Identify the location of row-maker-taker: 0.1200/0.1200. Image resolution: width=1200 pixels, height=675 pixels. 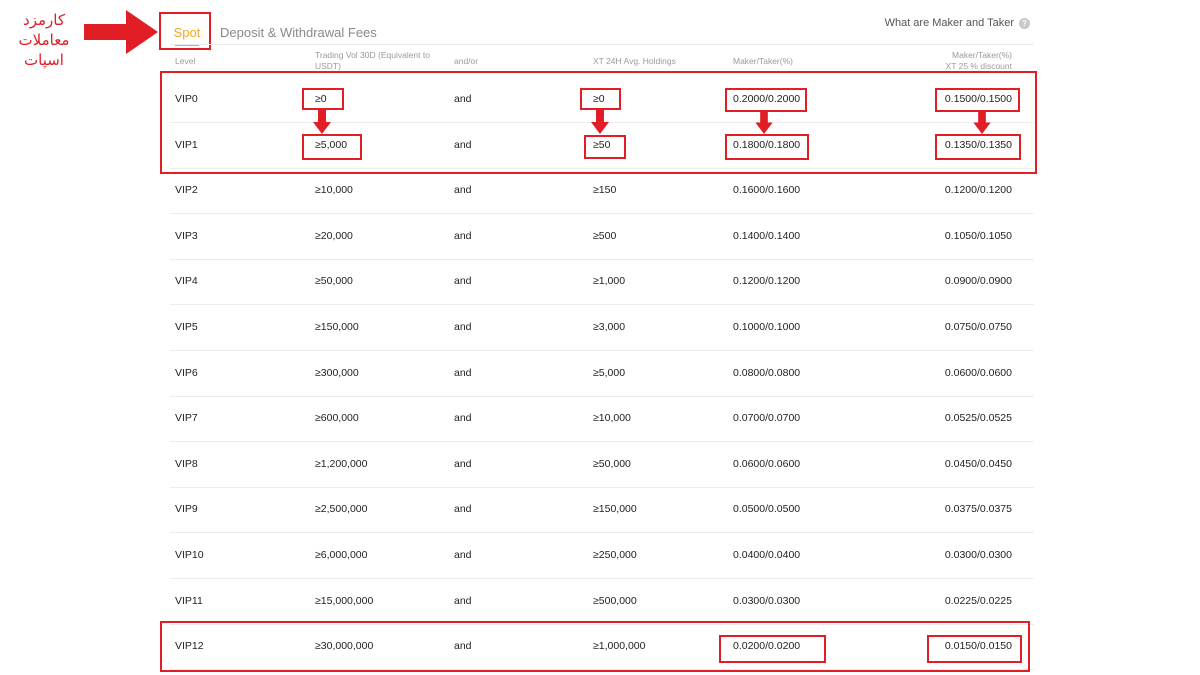
(767, 281).